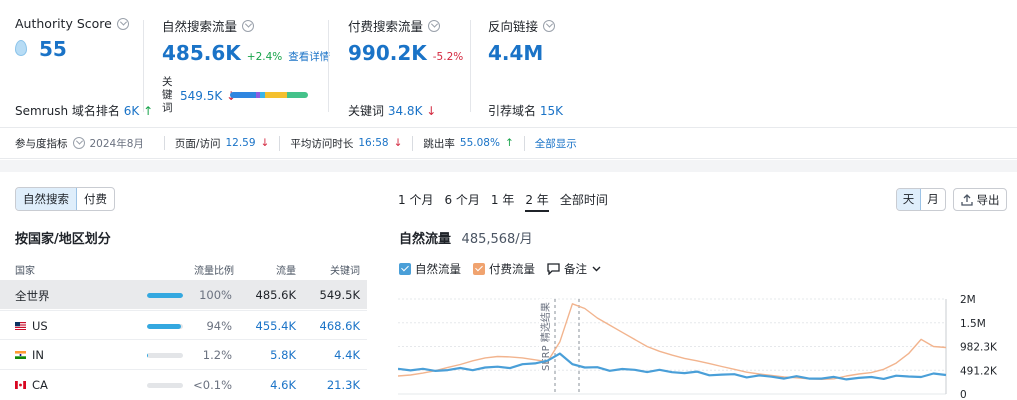  I want to click on pages-per-visit-value: 12.59, so click(240, 143).